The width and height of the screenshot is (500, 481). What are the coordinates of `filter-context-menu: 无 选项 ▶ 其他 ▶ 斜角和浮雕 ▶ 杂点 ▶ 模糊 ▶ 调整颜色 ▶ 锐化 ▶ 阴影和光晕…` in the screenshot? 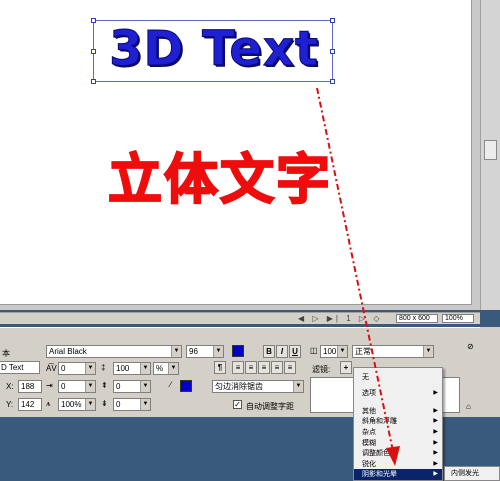 It's located at (398, 424).